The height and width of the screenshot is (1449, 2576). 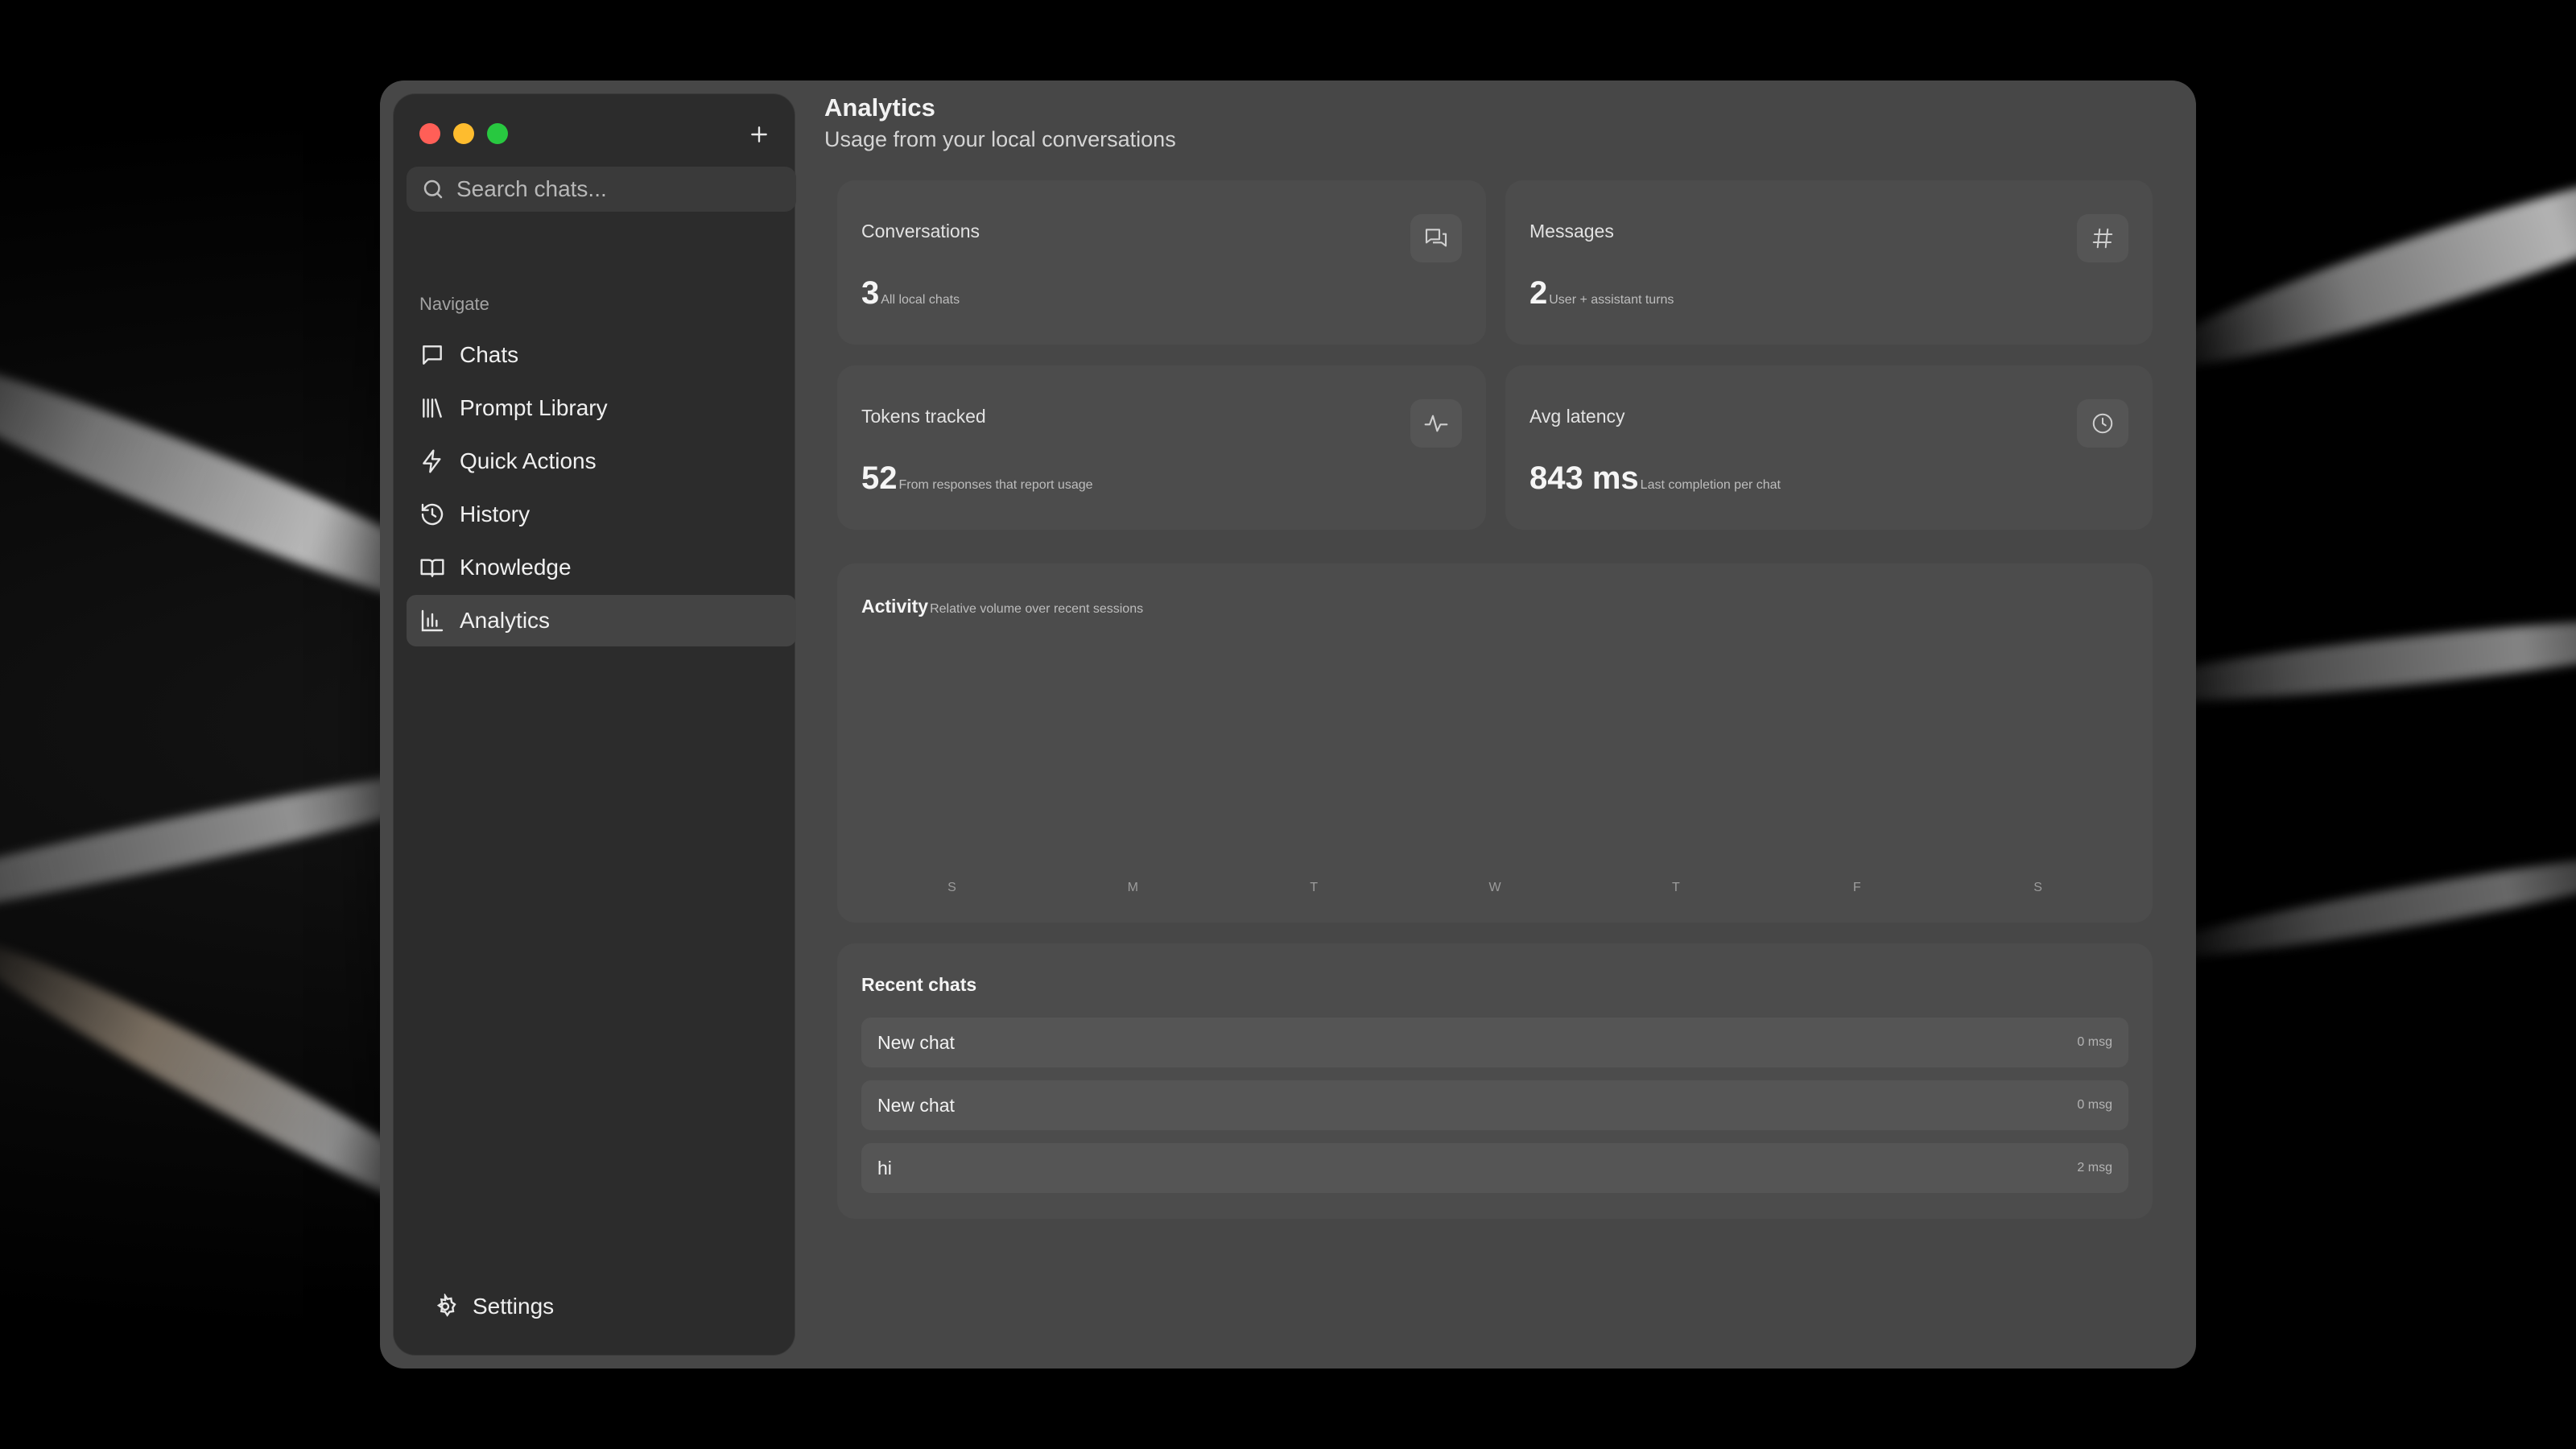 What do you see at coordinates (1829, 262) in the screenshot?
I see `stat-card-messages: Messages 2 User + assistant turns` at bounding box center [1829, 262].